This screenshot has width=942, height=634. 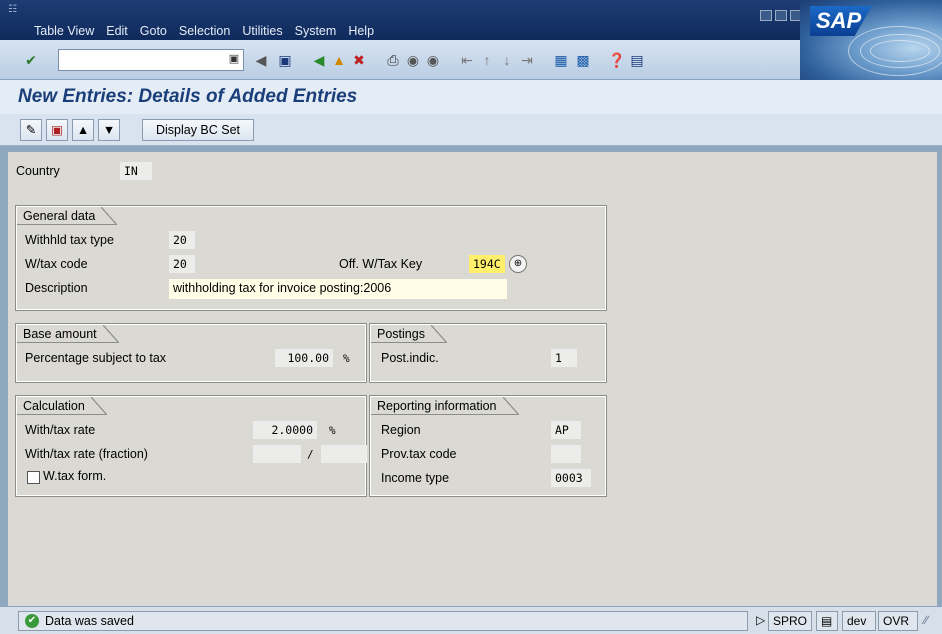 I want to click on resize-grip-icon: ∕∕, so click(x=929, y=621).